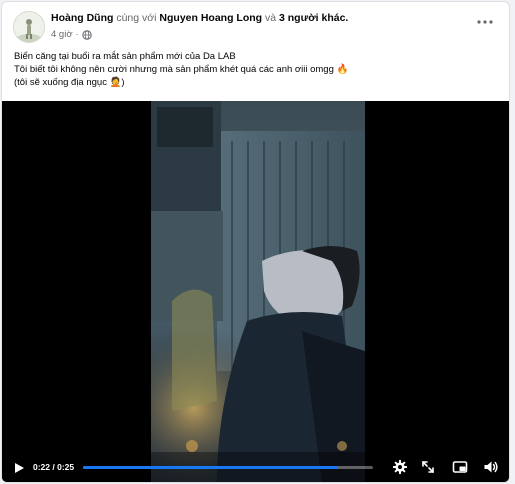 This screenshot has height=484, width=515. Describe the element at coordinates (62, 34) in the screenshot. I see `post-time: 4 giờ` at that location.